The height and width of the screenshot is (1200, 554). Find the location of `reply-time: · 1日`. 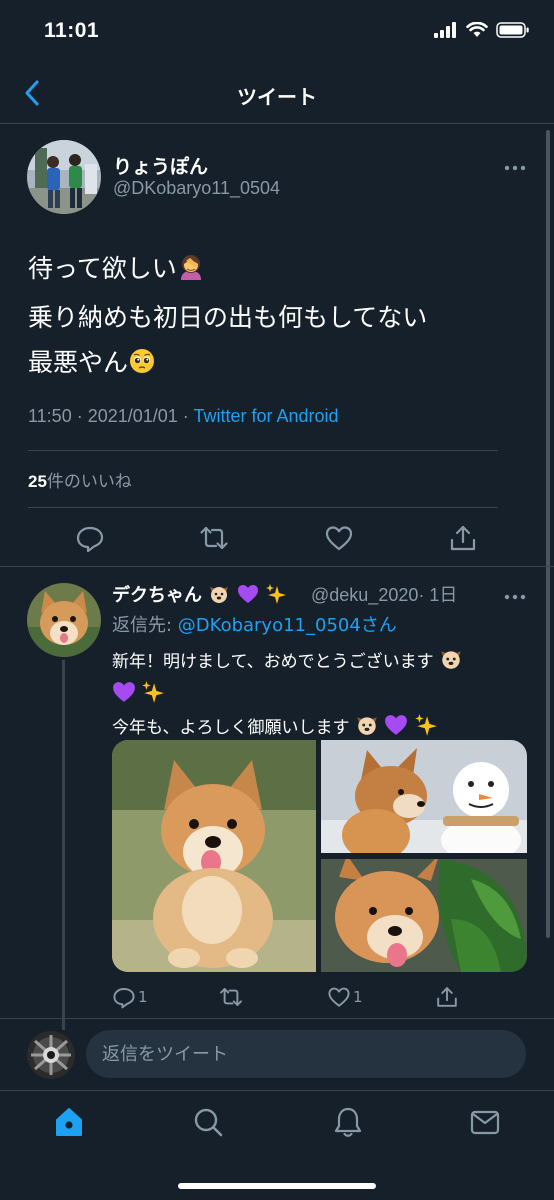

reply-time: · 1日 is located at coordinates (438, 595).